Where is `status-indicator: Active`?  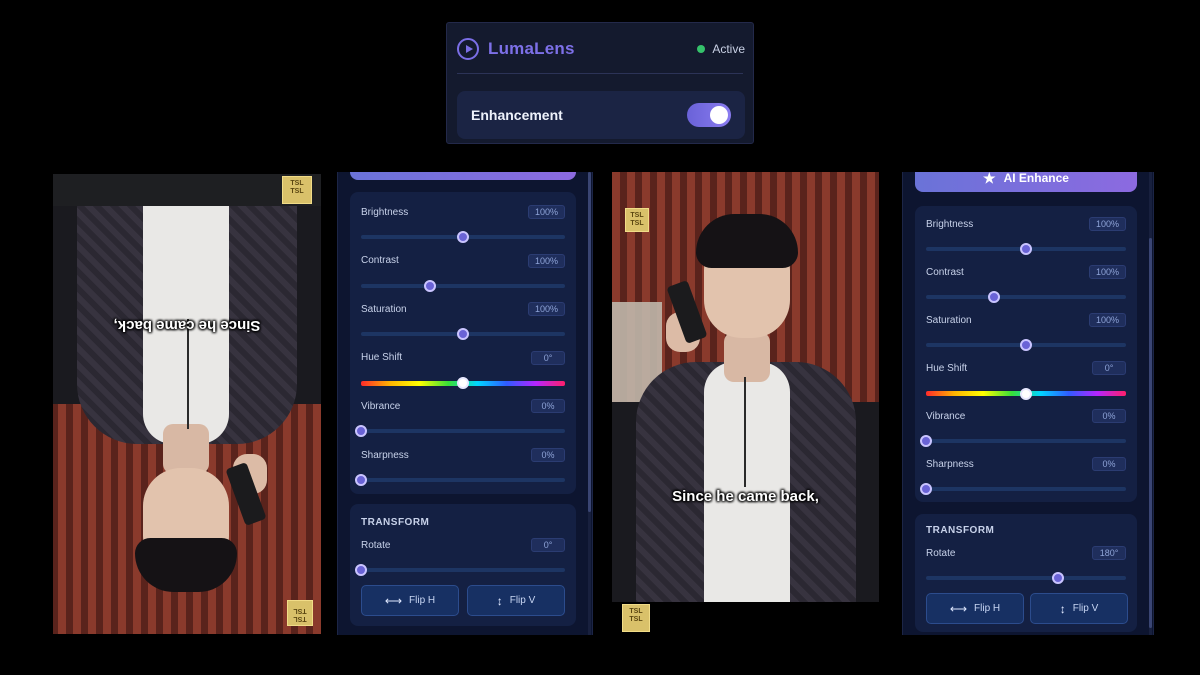
status-indicator: Active is located at coordinates (721, 49).